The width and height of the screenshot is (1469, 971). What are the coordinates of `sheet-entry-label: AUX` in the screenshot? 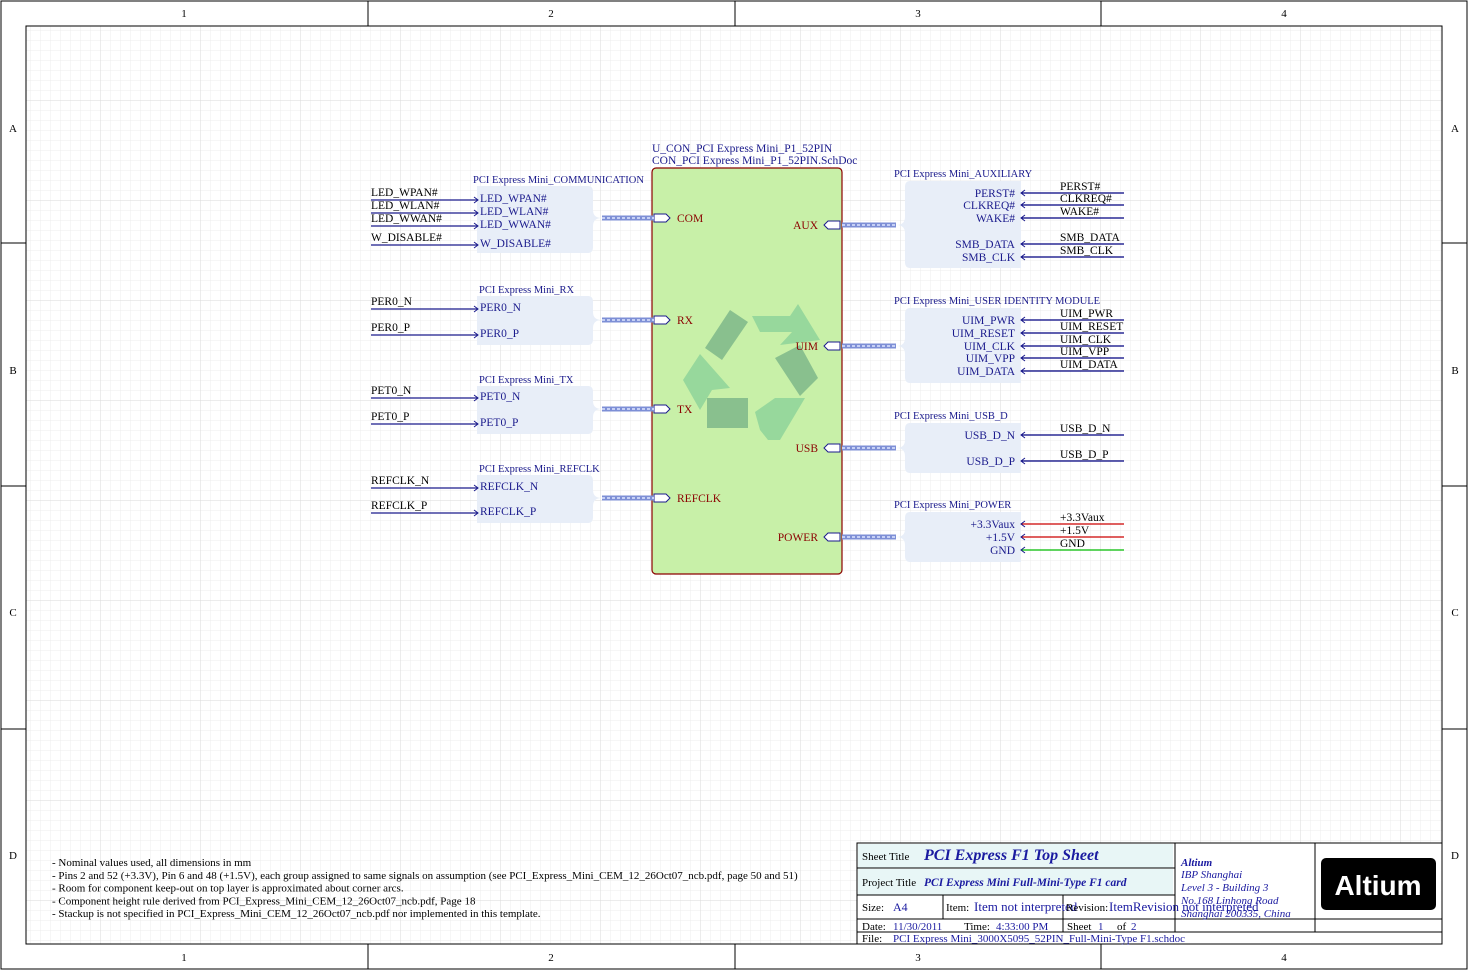 It's located at (806, 226).